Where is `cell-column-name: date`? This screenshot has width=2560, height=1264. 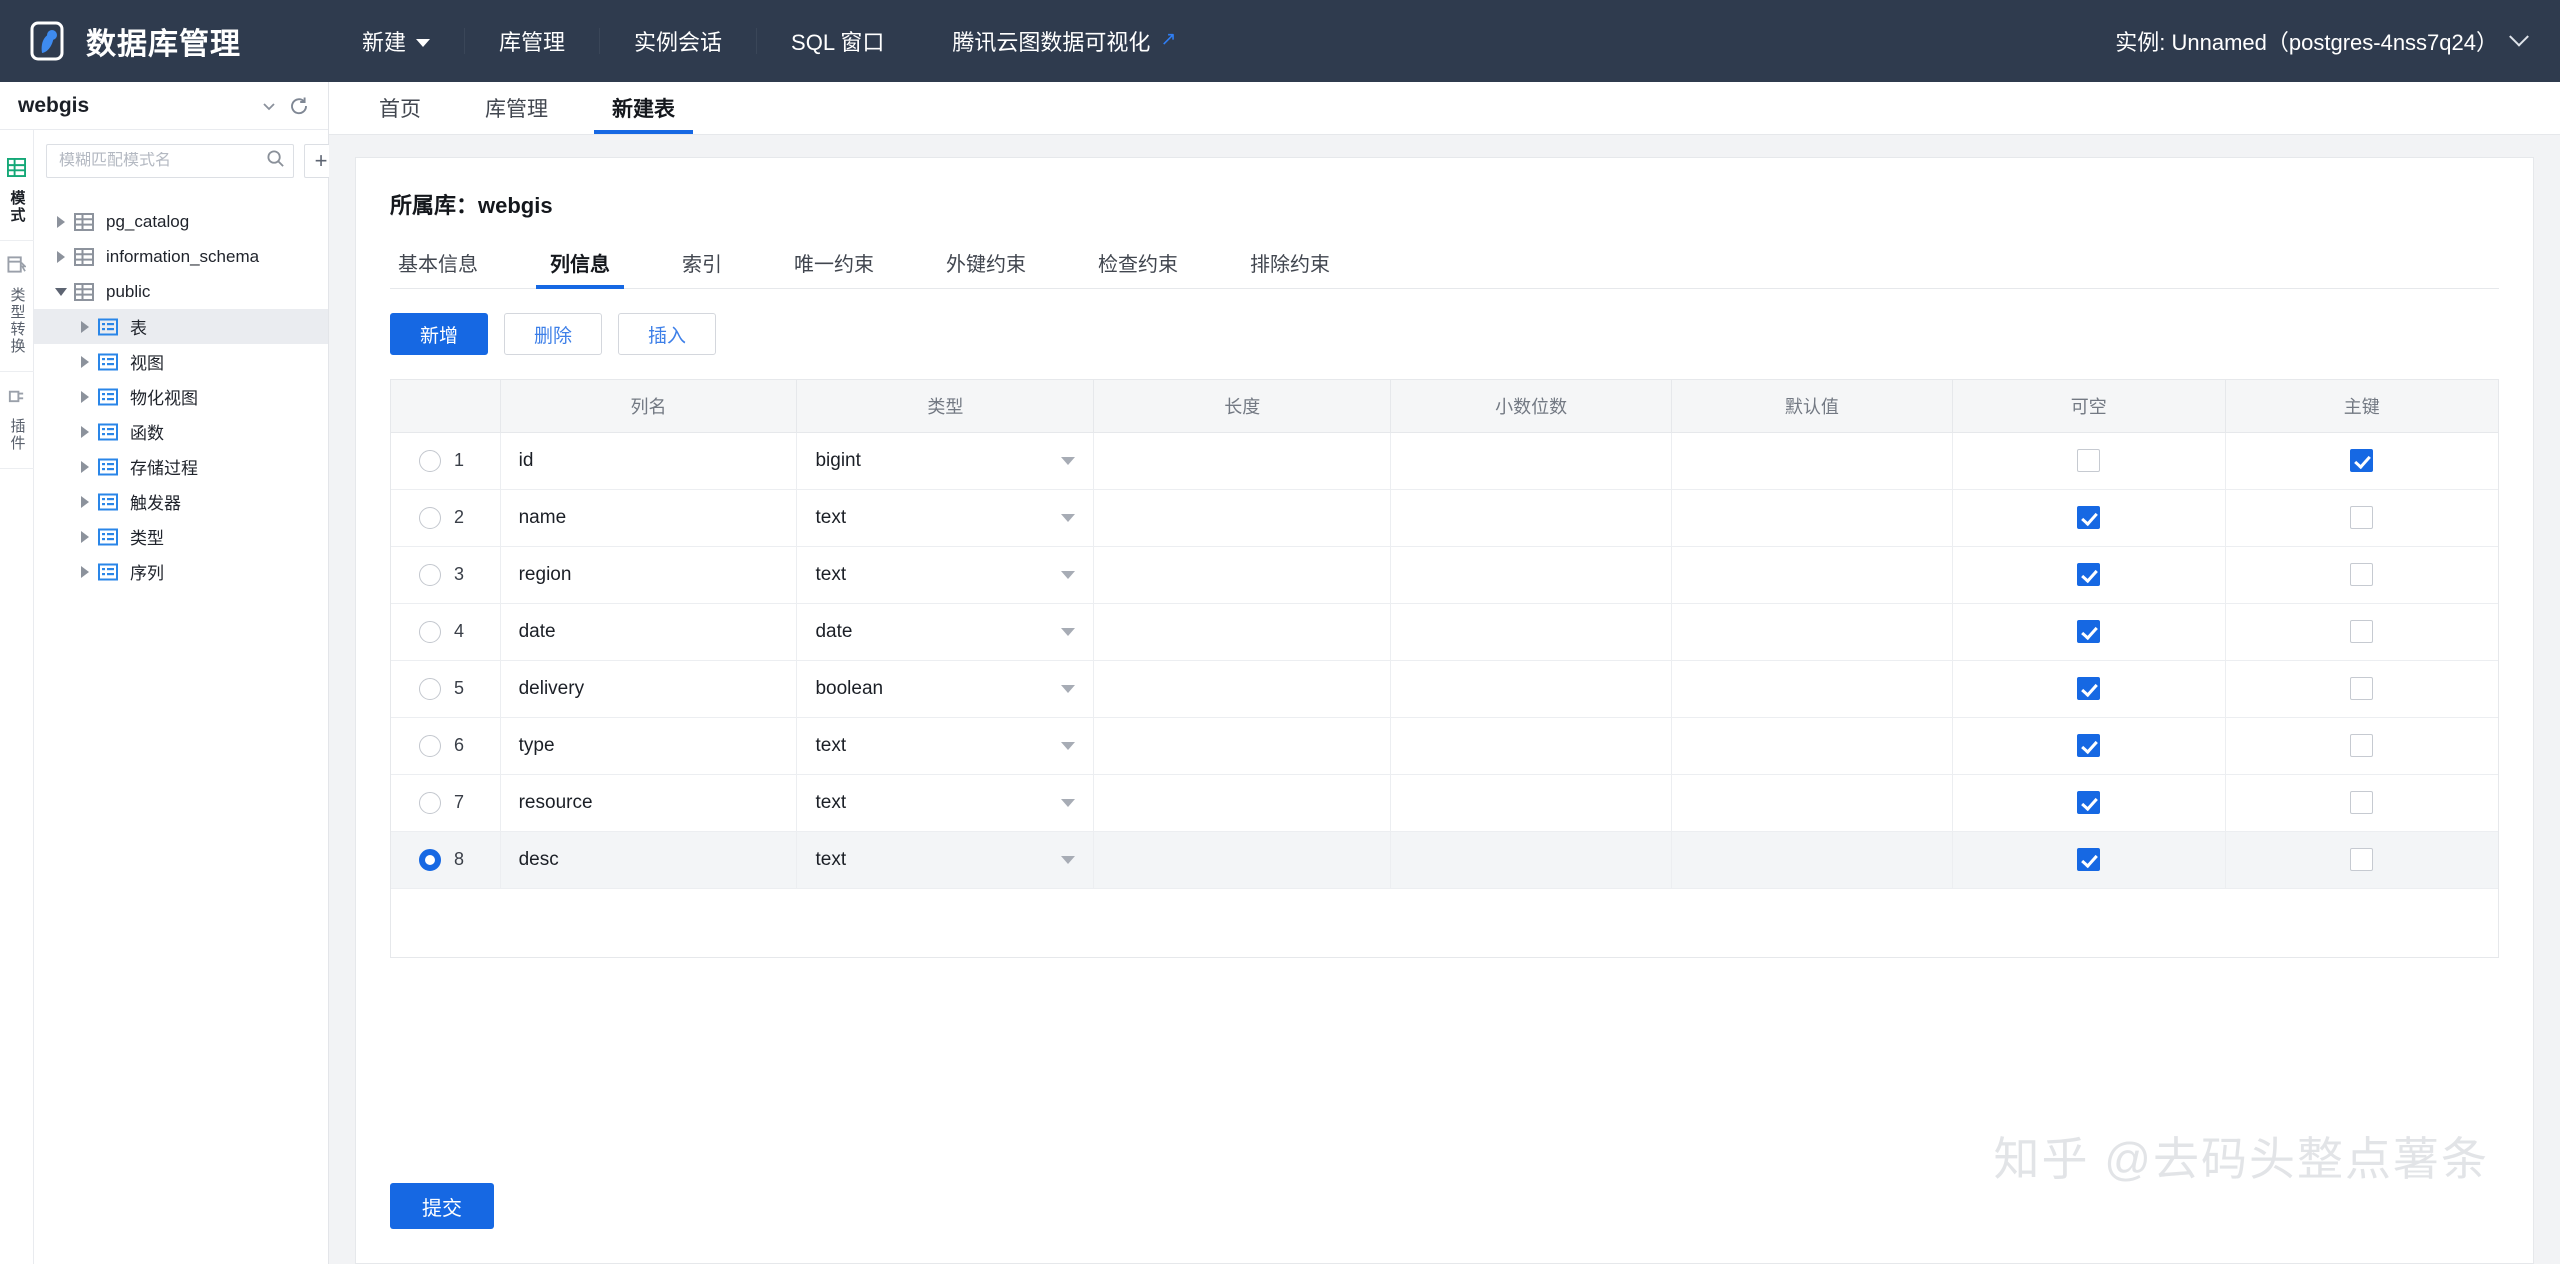
cell-column-name: date is located at coordinates (649, 632).